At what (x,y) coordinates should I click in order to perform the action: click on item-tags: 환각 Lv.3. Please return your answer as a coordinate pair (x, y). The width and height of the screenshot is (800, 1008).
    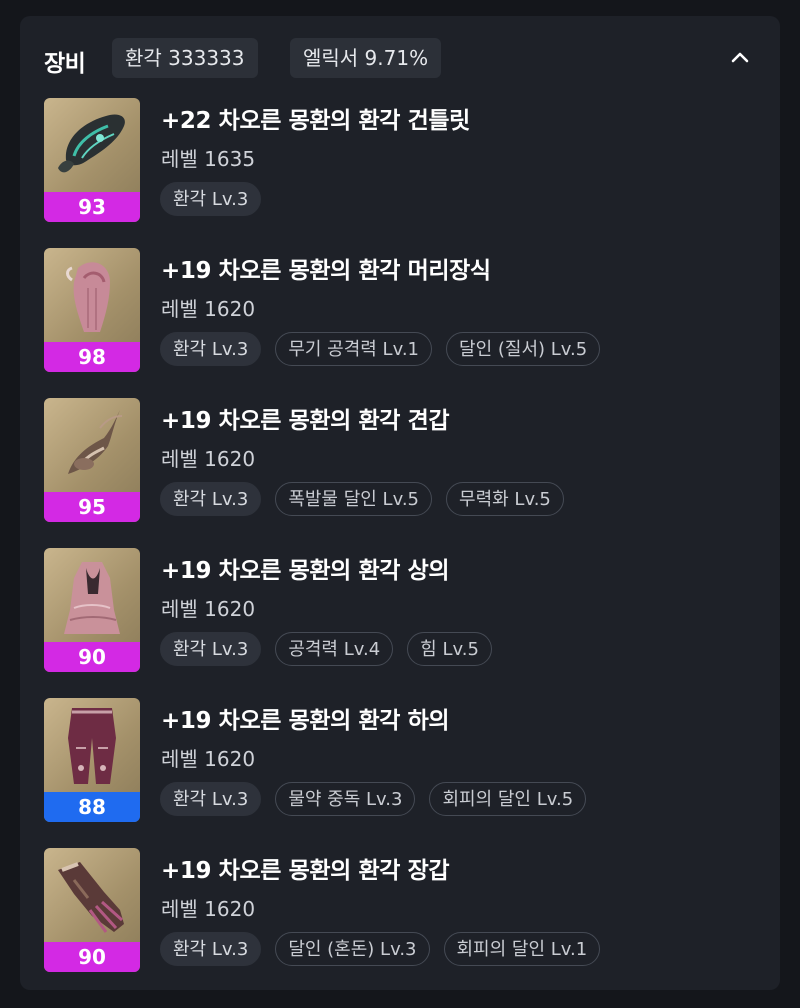
    Looking at the image, I should click on (211, 201).